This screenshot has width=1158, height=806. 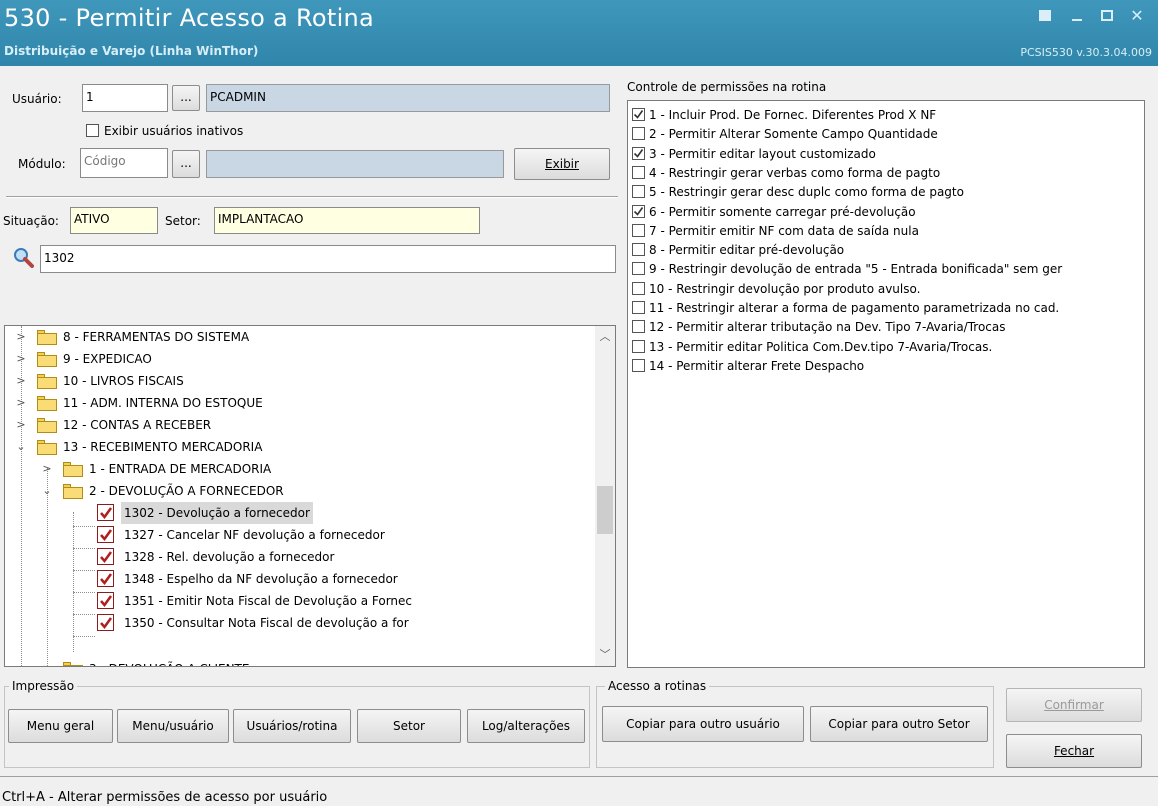 I want to click on inactive-users-checkbox, so click(x=92, y=130).